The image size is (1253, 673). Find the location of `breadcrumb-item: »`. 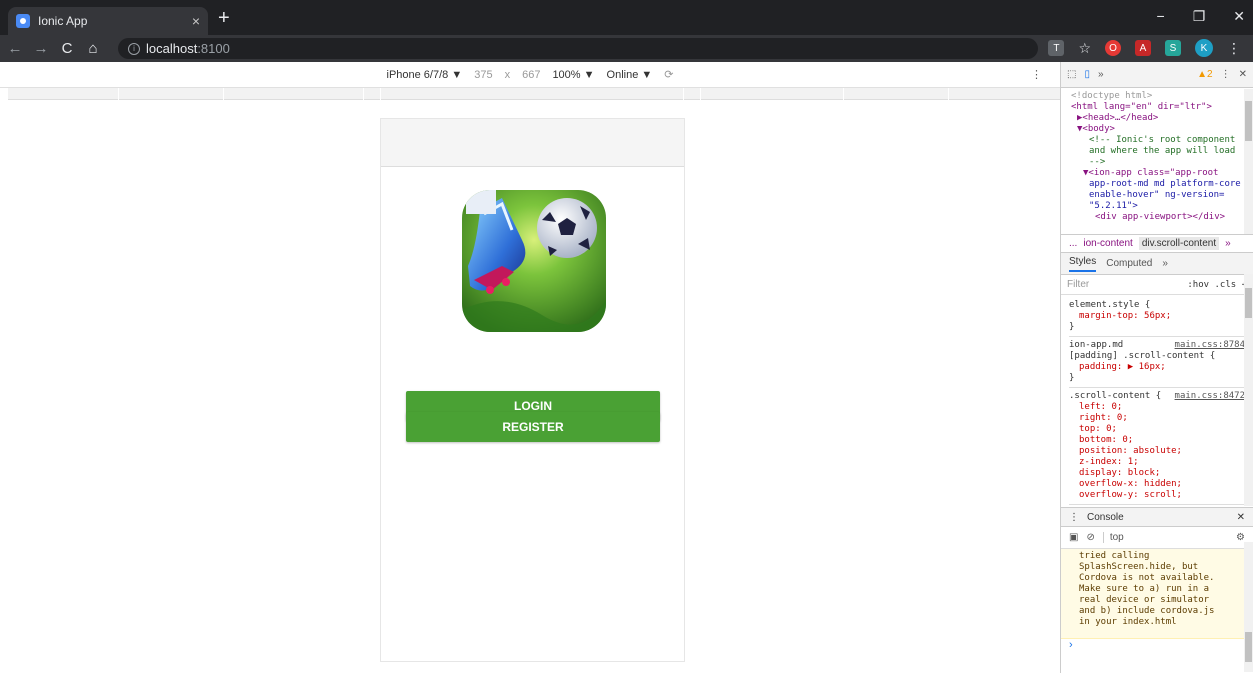

breadcrumb-item: » is located at coordinates (1228, 243).